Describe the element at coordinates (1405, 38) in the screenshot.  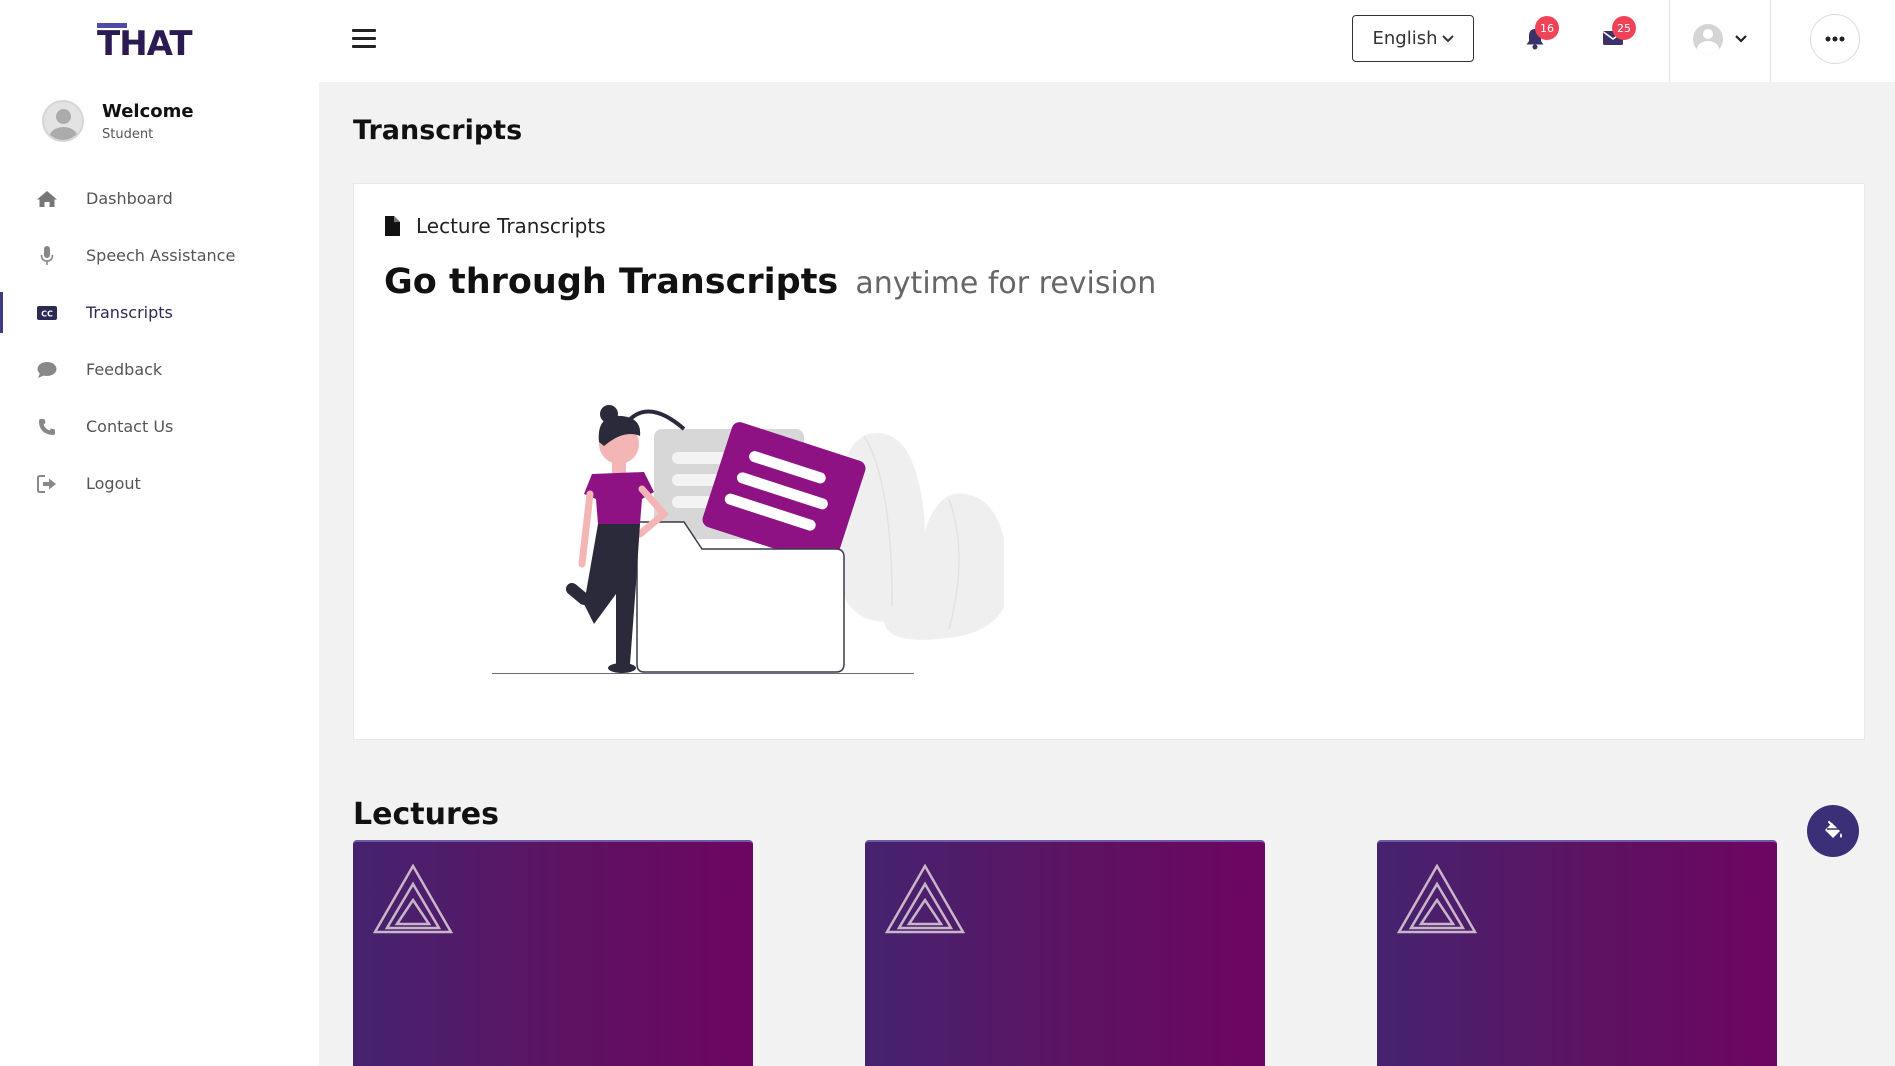
I see `language-label: English` at that location.